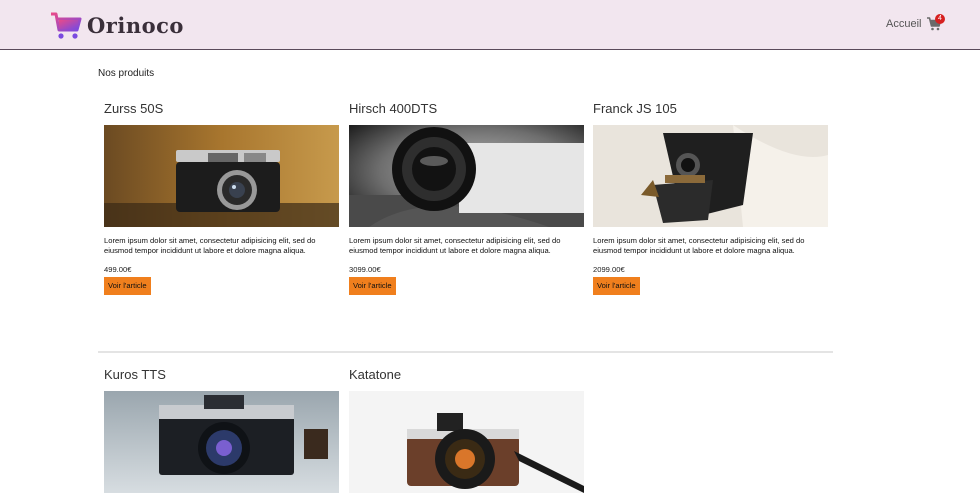 The height and width of the screenshot is (494, 980). Describe the element at coordinates (134, 108) in the screenshot. I see `product-title: Zurss 50S` at that location.